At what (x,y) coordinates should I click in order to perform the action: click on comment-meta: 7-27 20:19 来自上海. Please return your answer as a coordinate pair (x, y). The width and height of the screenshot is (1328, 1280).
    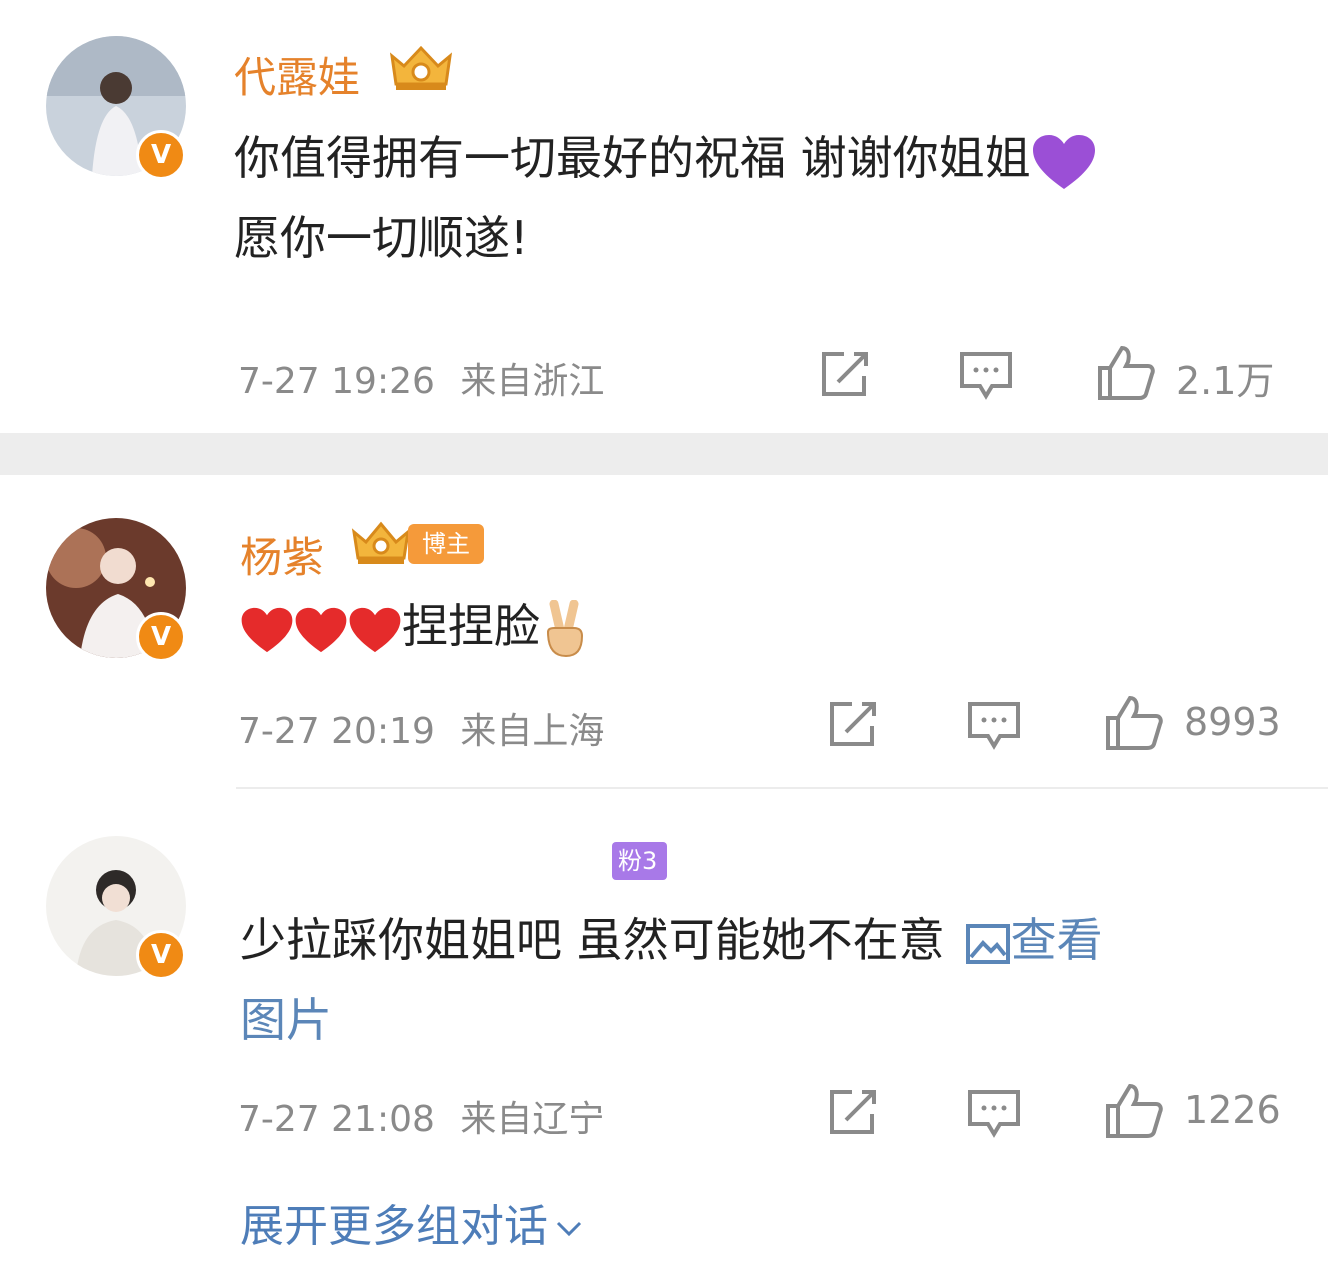
    Looking at the image, I should click on (421, 728).